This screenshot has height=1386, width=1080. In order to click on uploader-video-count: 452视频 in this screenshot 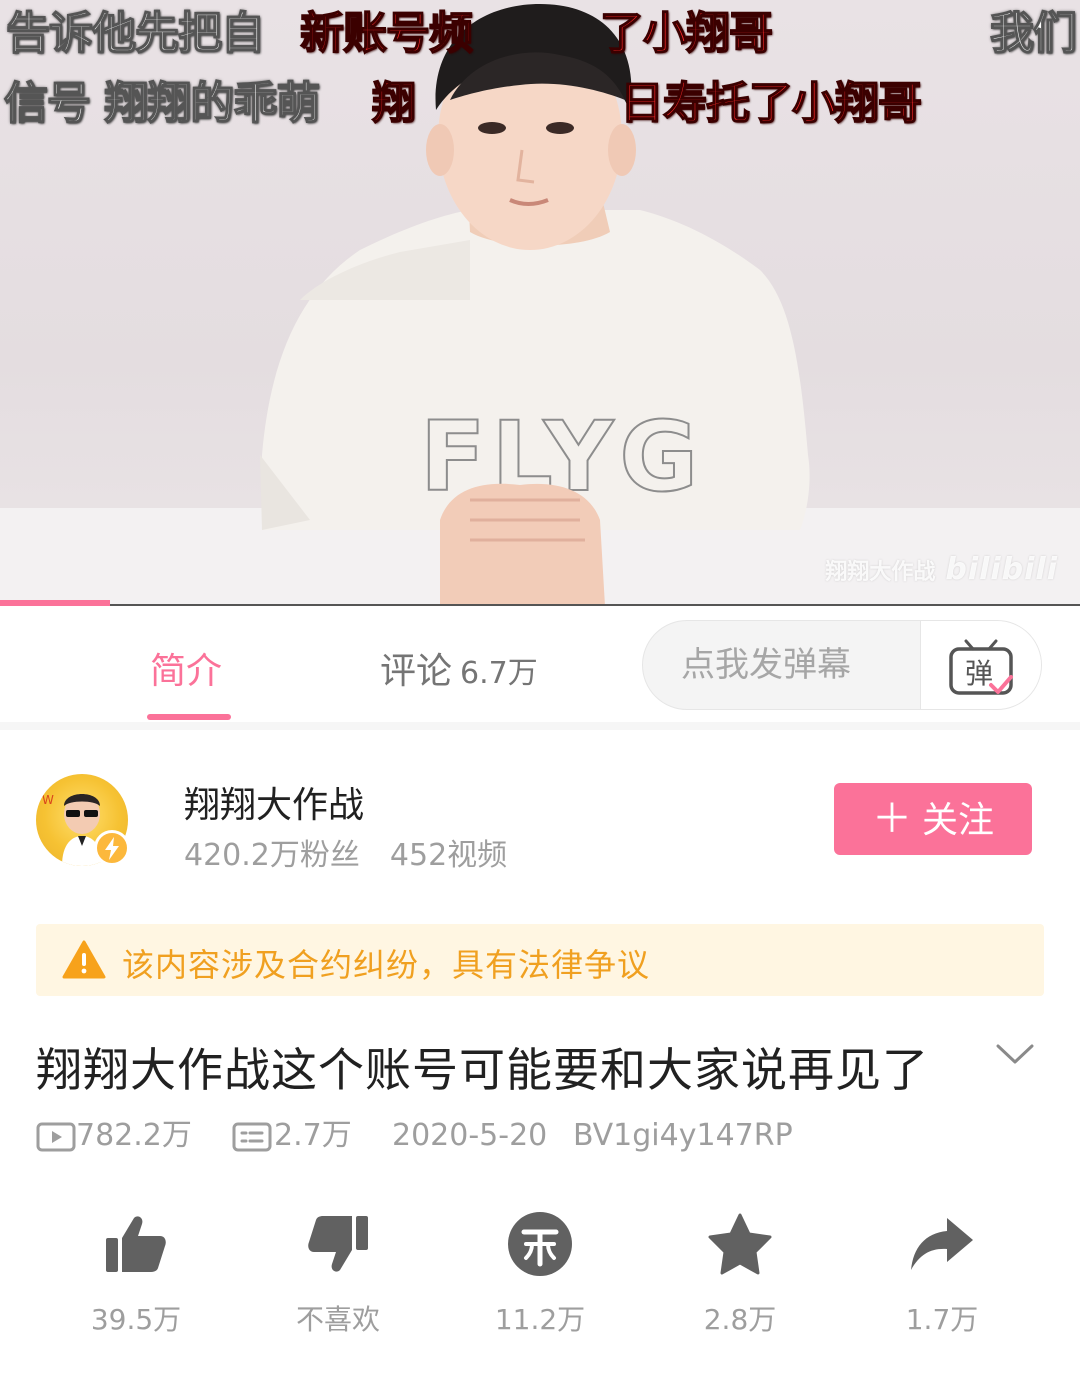, I will do `click(448, 855)`.